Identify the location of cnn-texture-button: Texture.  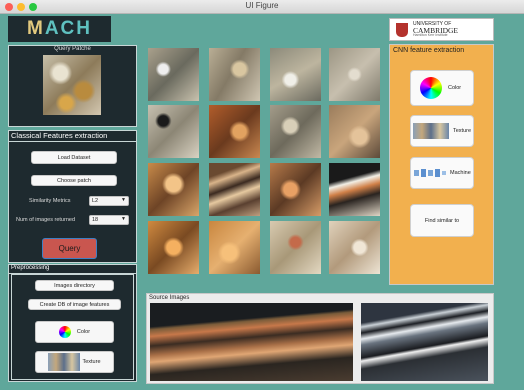
(442, 131).